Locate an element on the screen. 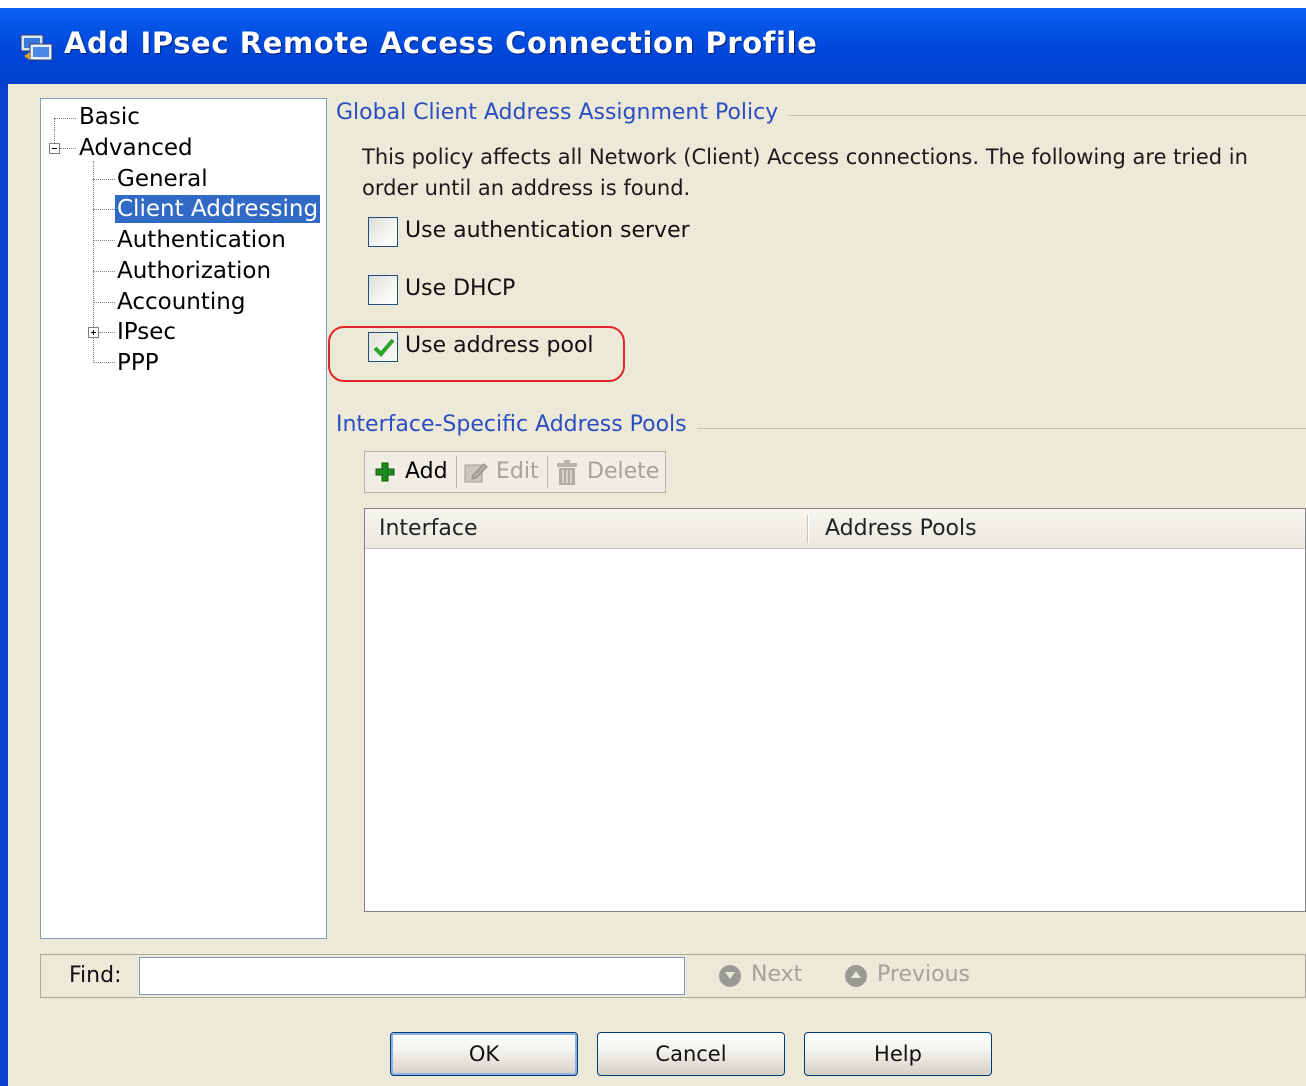 The width and height of the screenshot is (1306, 1086). next-button: Next is located at coordinates (767, 976).